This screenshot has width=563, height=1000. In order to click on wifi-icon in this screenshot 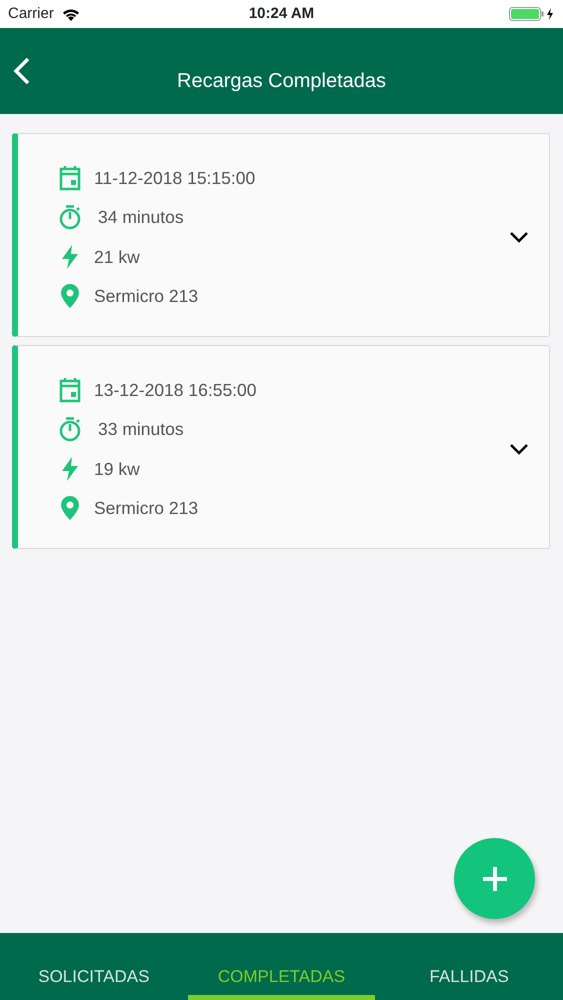, I will do `click(71, 14)`.